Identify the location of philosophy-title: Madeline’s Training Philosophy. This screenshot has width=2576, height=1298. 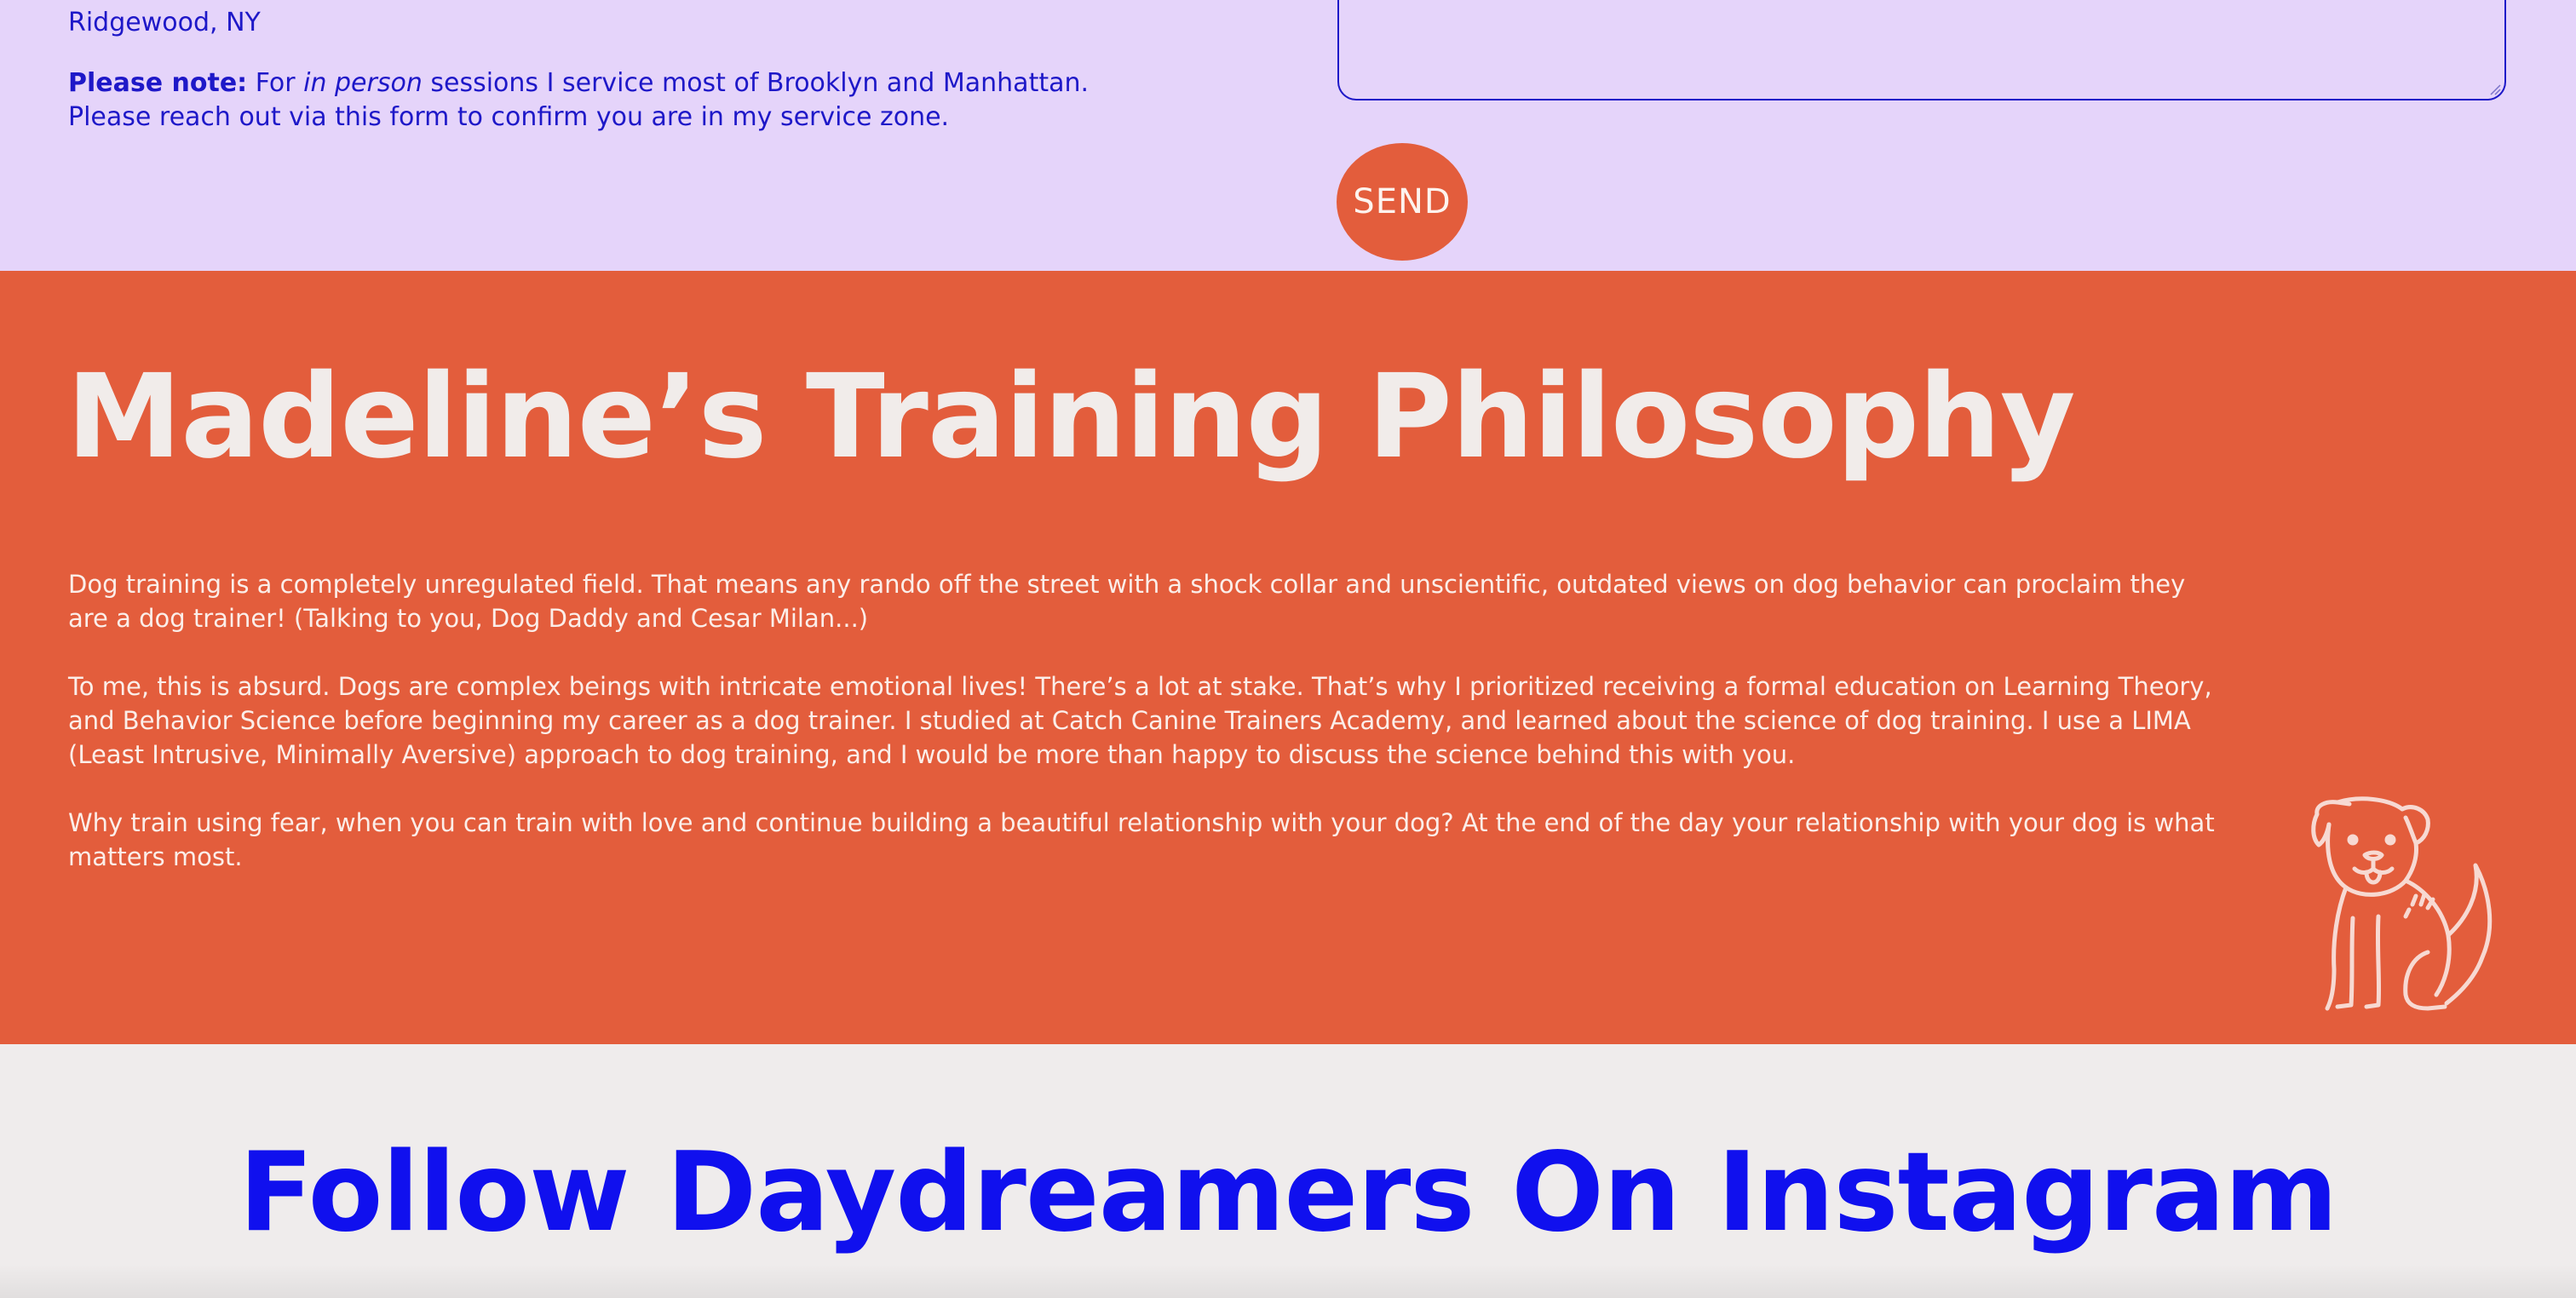
(1071, 417).